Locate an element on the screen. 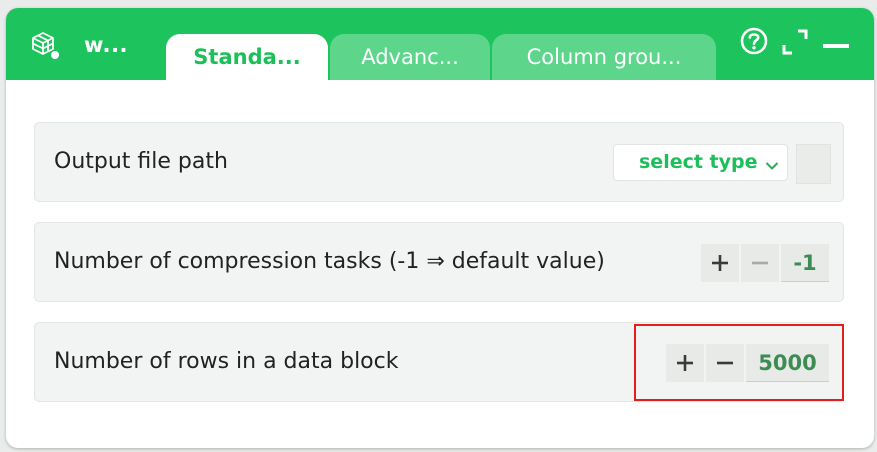  setting-label: Output file path is located at coordinates (141, 161).